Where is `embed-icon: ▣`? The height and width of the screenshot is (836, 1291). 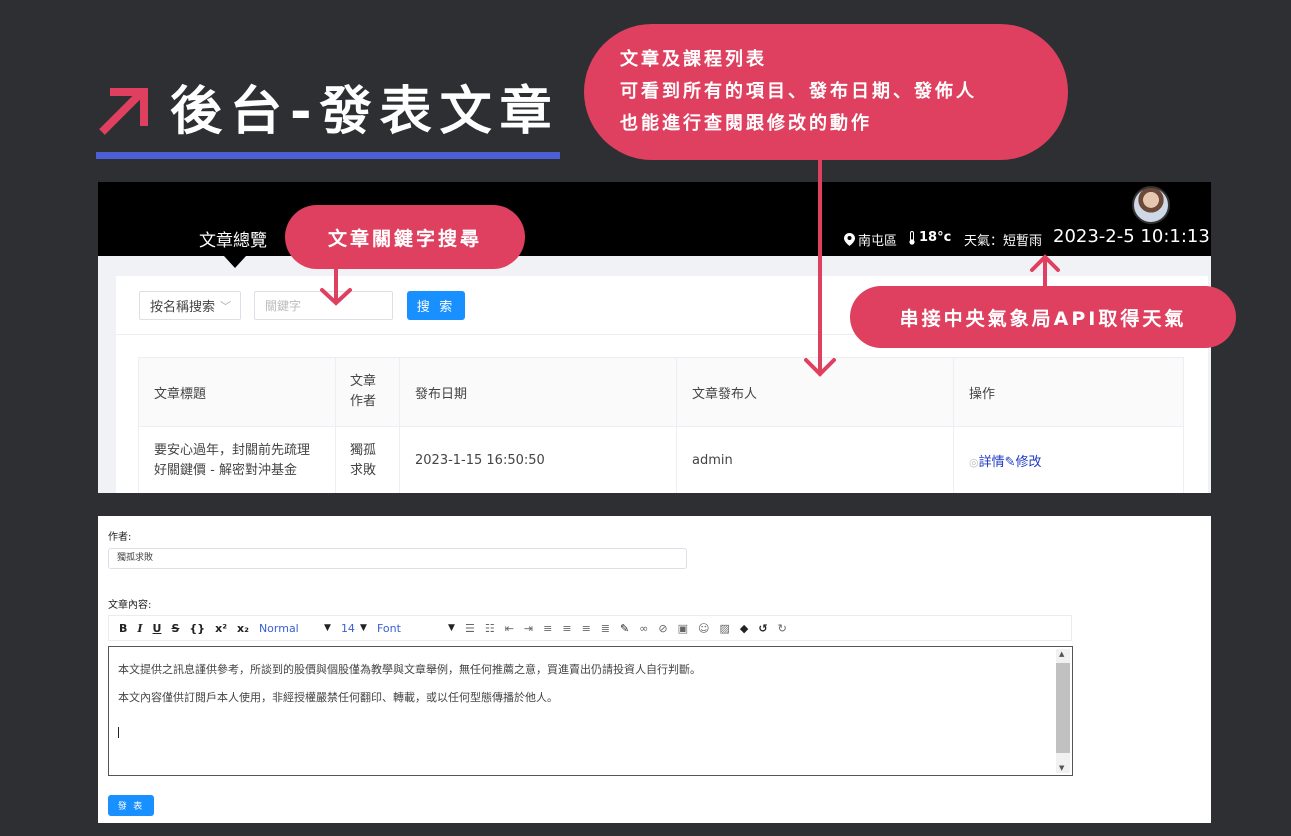
embed-icon: ▣ is located at coordinates (683, 628).